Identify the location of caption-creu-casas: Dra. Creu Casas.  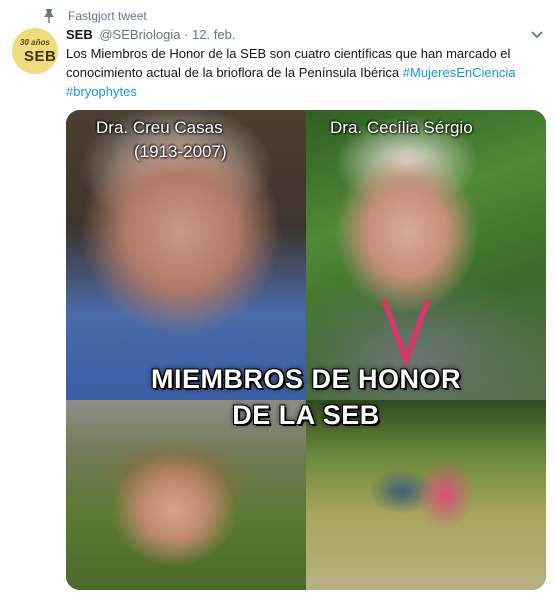
(159, 127).